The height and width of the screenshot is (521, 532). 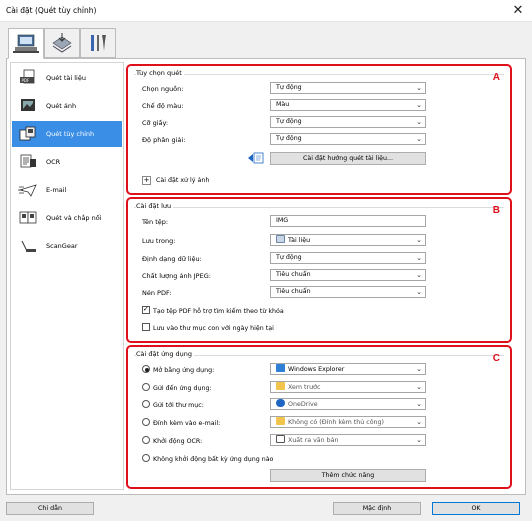 I want to click on searchable-pdf-checkbox: Tạo tệp PDF hỗ trợ tìm kiếm theo từ khóa, so click(x=213, y=310).